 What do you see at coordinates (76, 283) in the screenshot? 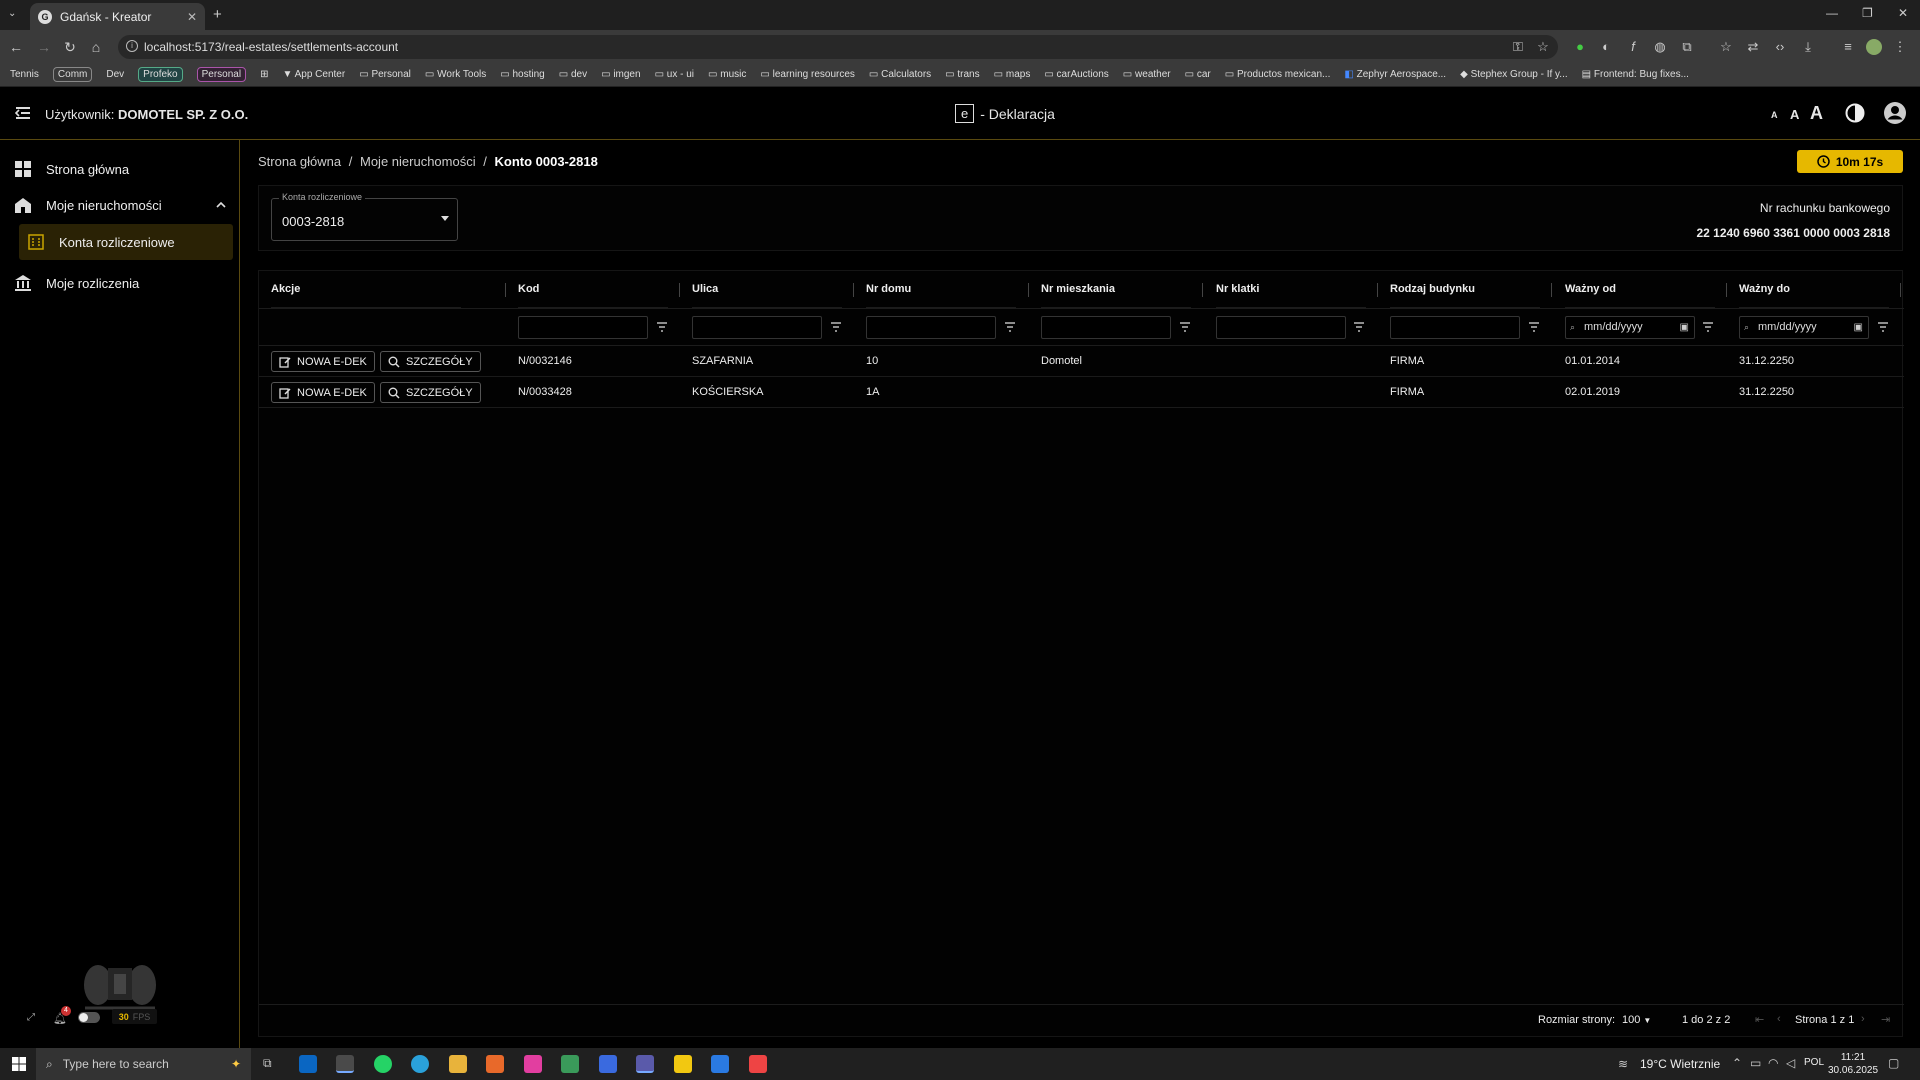
I see `sidebar-item-settlements: Moje rozliczenia` at bounding box center [76, 283].